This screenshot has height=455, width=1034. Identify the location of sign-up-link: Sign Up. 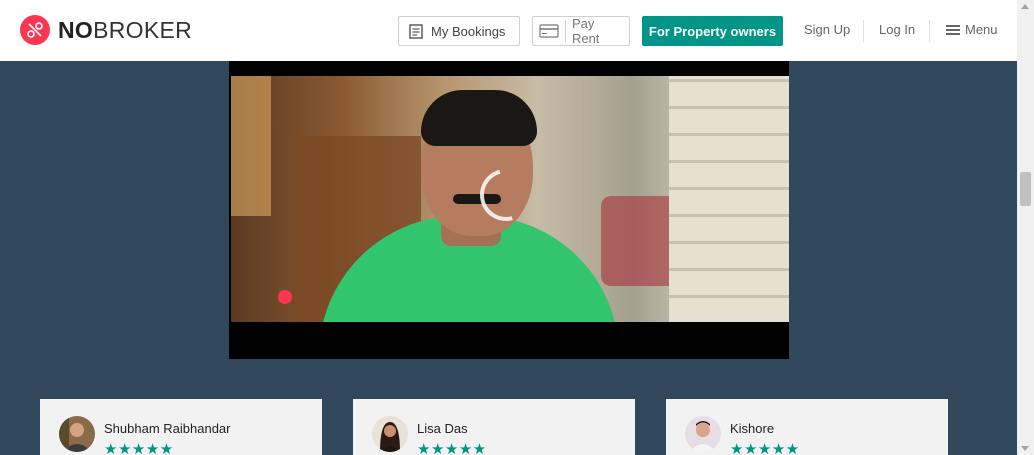
(827, 29).